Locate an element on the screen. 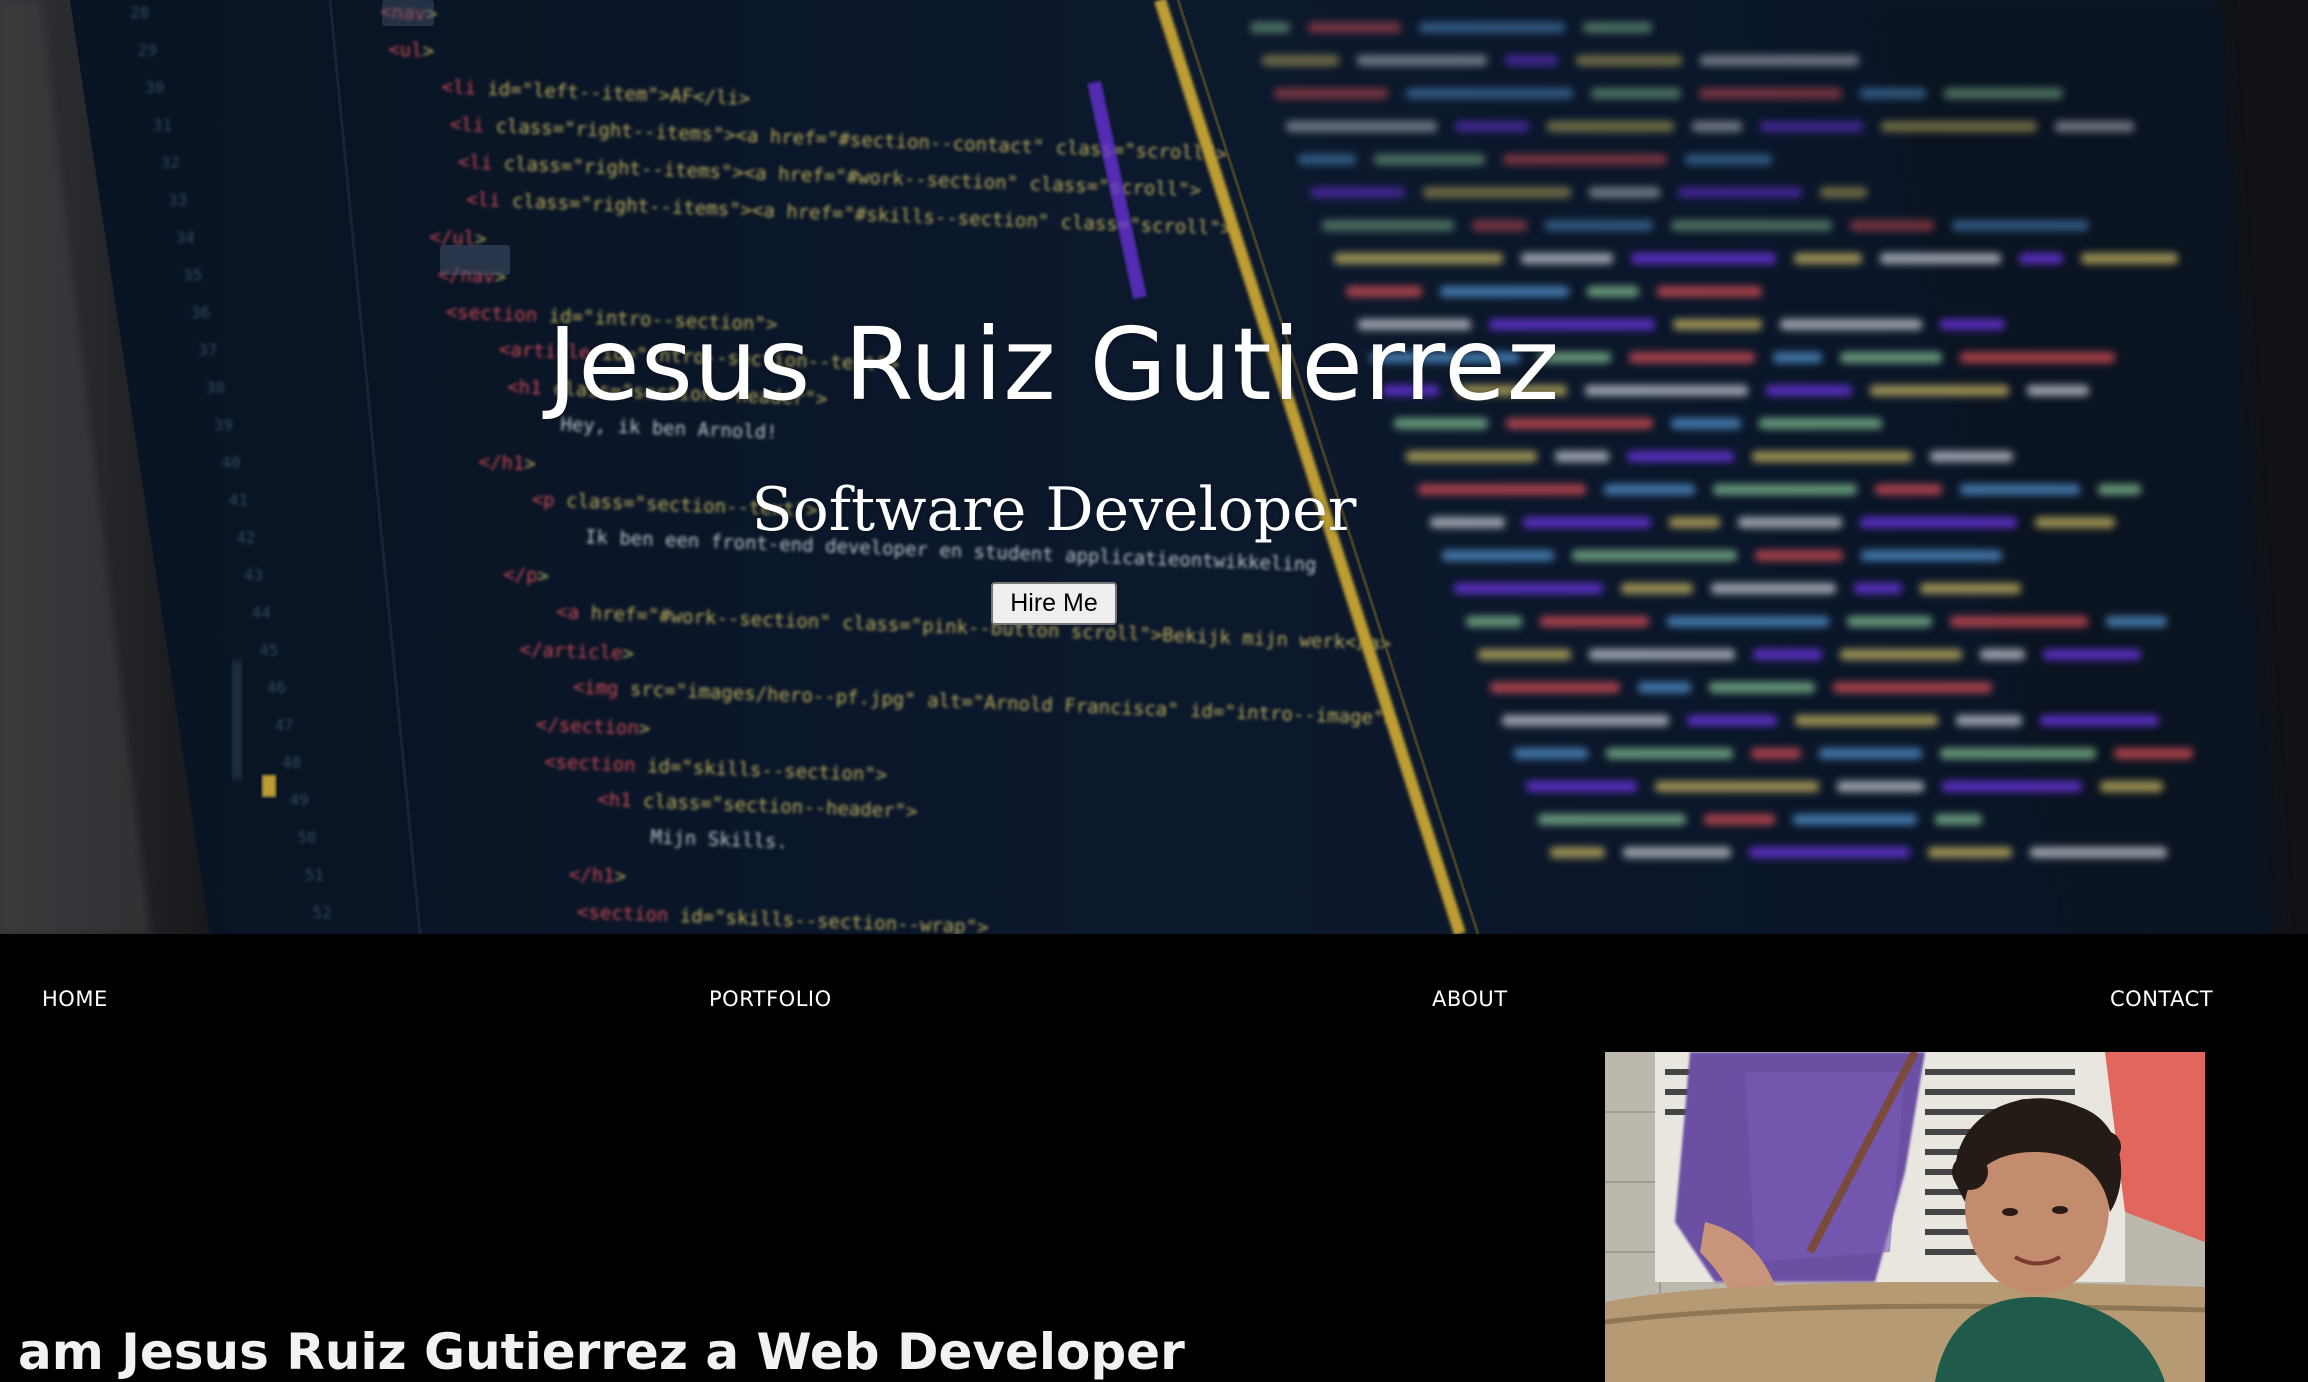 The image size is (2308, 1382). hero-subtitle: Software Developer is located at coordinates (1054, 510).